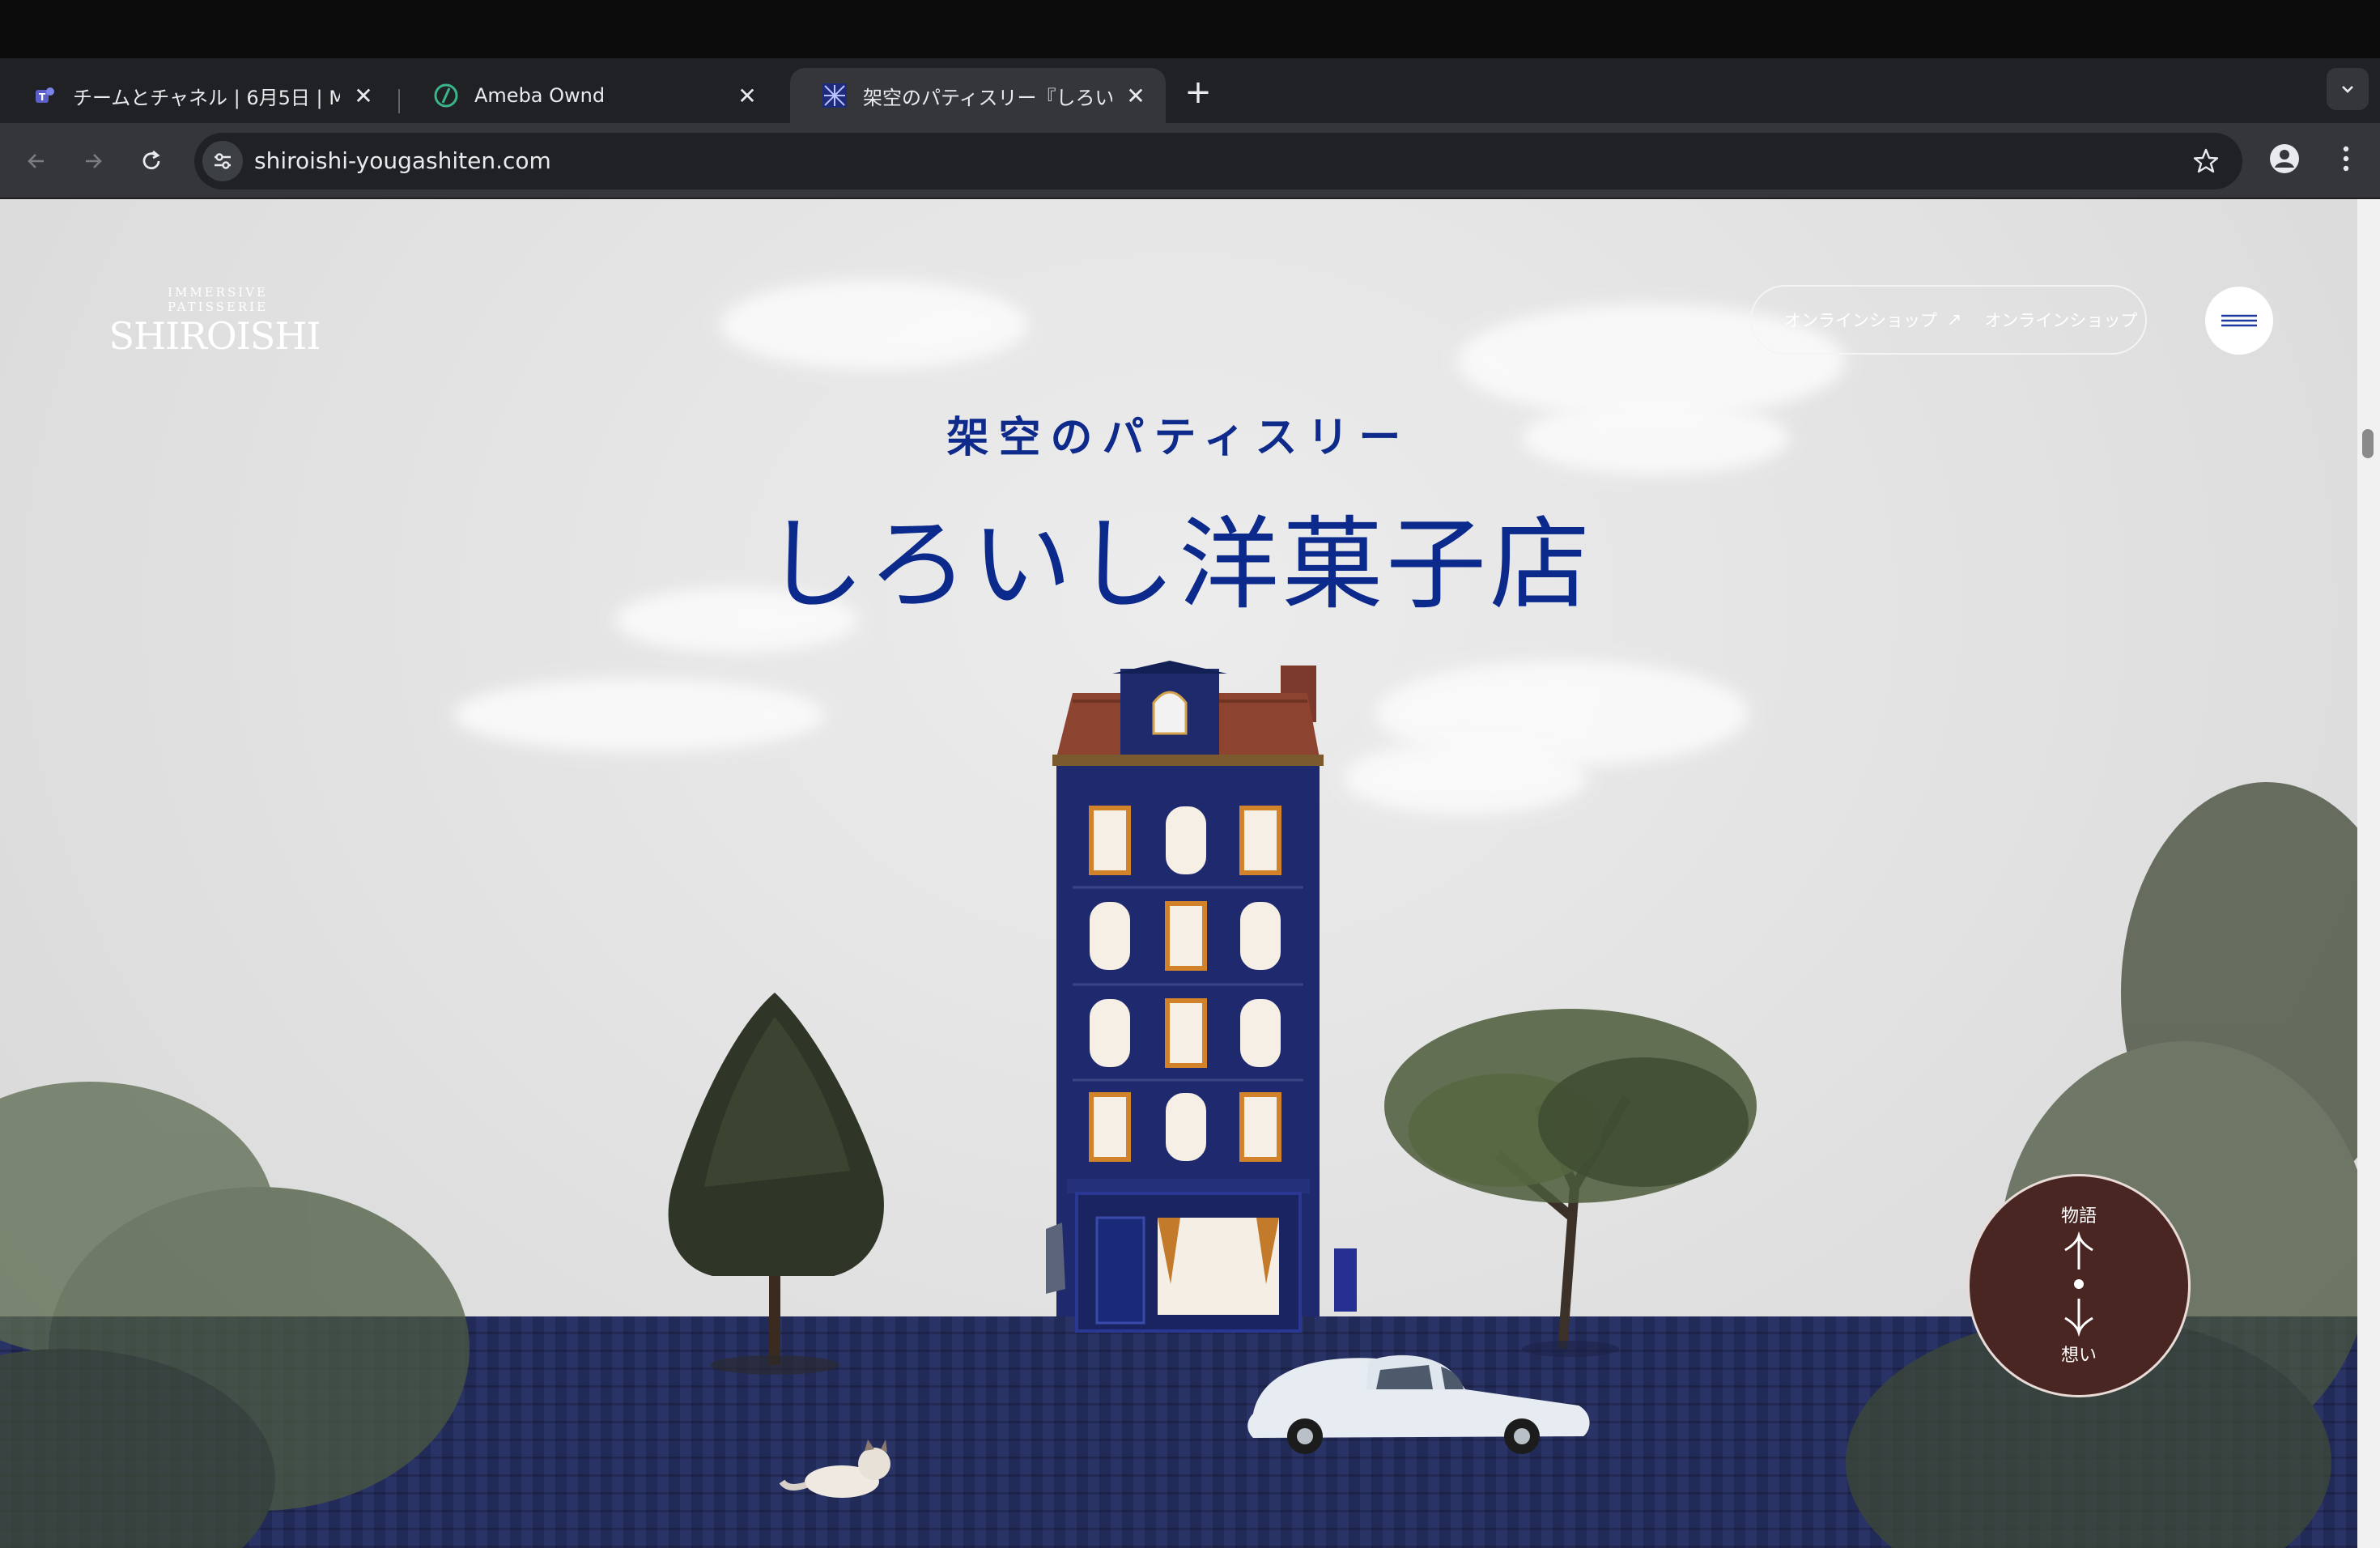  I want to click on chevron-down-icon, so click(2347, 89).